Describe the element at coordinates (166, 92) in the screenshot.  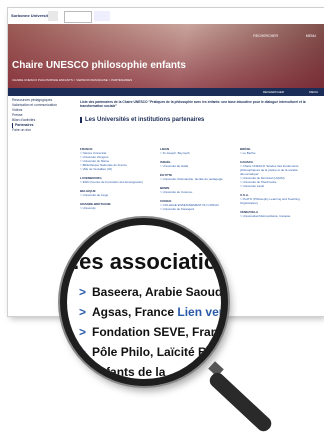
I see `sticky-nav: RECHERCHER MENU` at that location.